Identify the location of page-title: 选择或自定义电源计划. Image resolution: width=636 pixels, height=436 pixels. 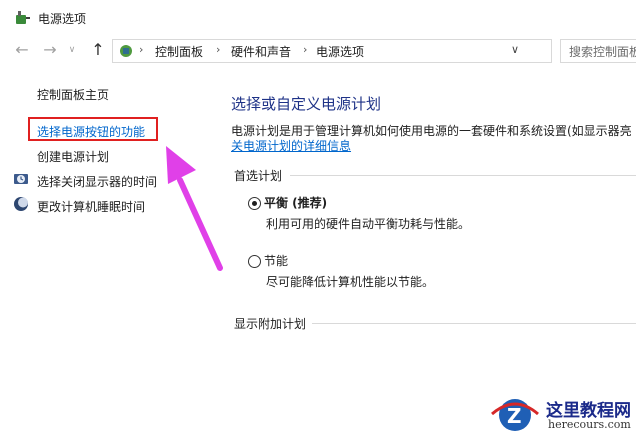
(306, 104).